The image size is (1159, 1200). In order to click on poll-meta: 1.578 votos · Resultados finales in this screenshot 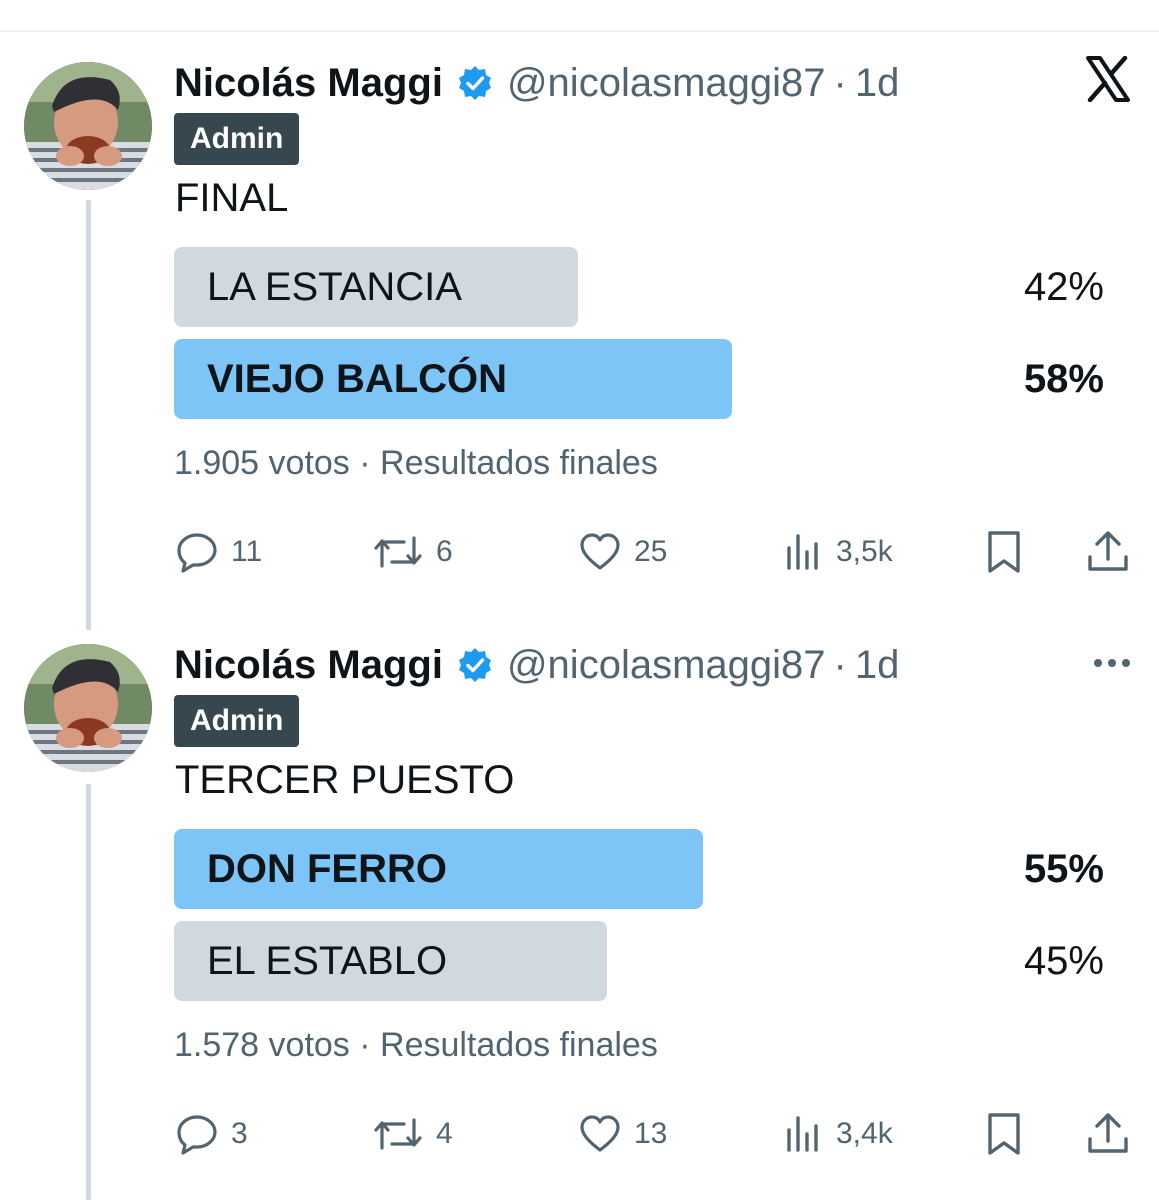, I will do `click(416, 1045)`.